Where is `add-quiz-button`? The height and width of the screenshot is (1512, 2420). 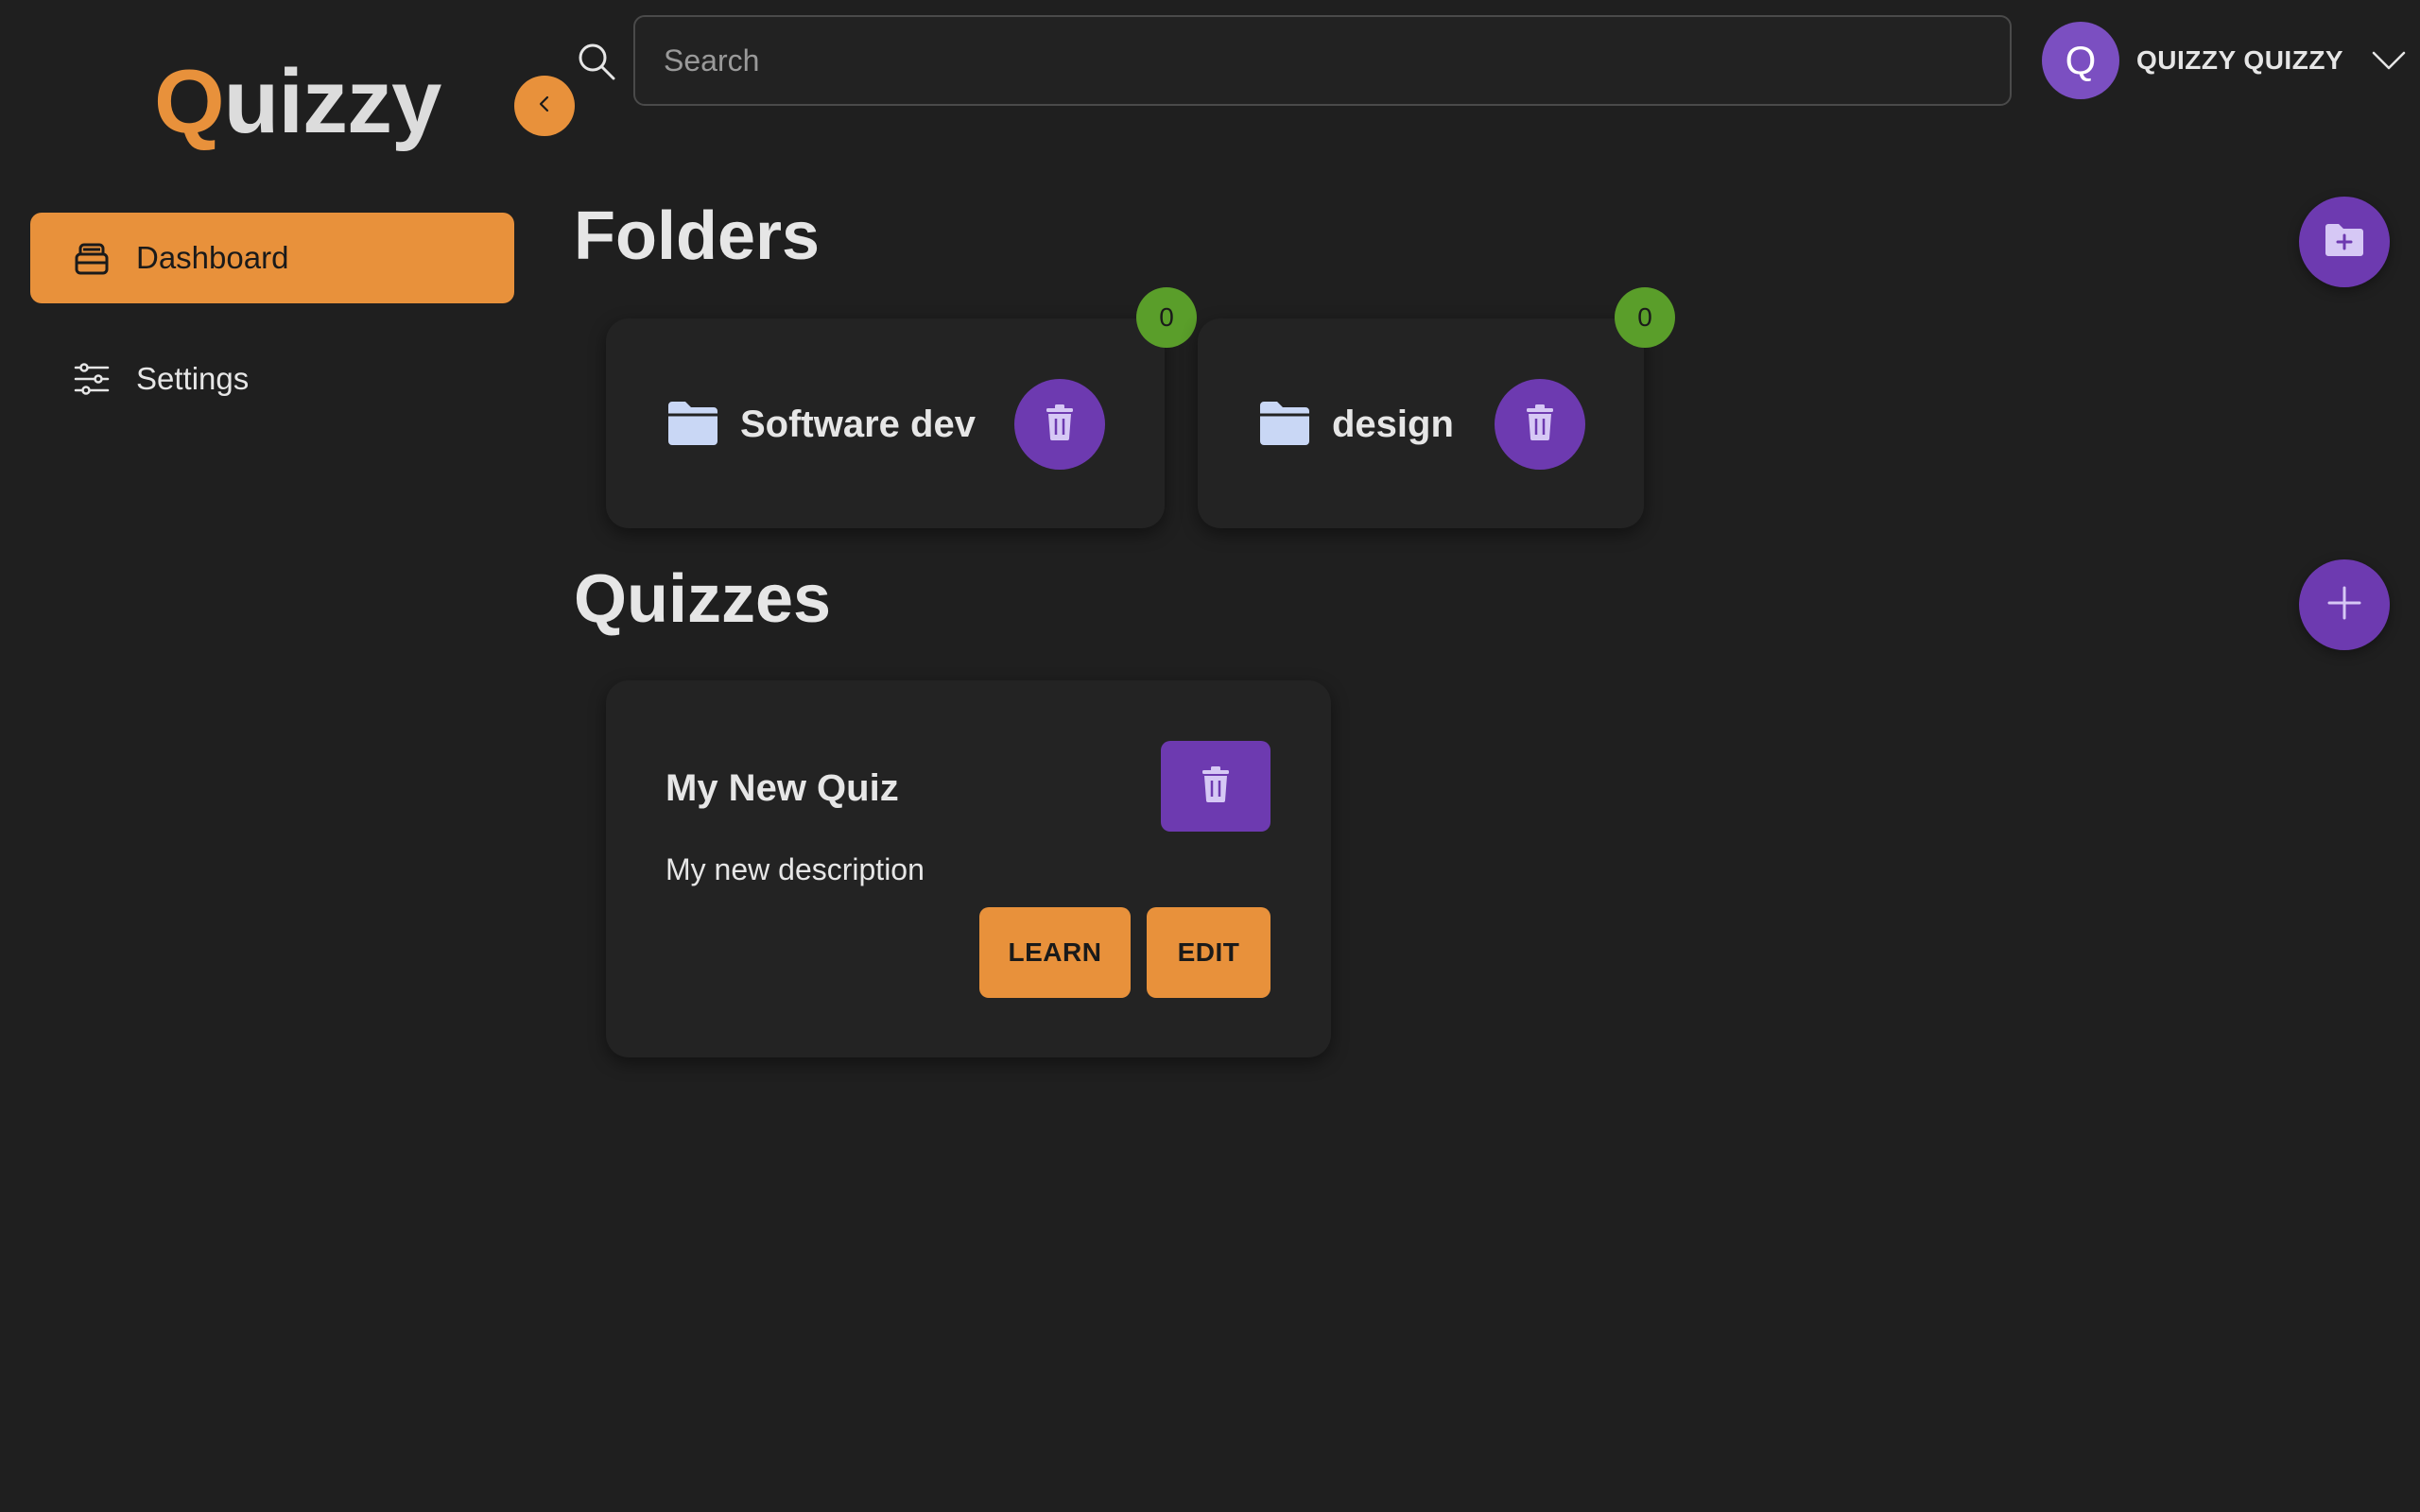
add-quiz-button is located at coordinates (2345, 604).